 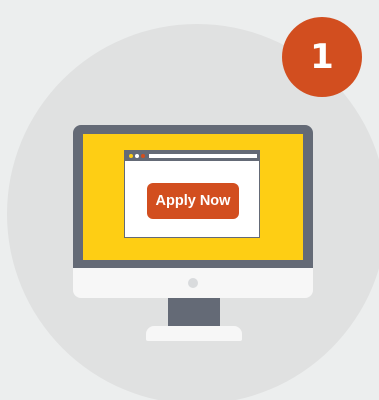 What do you see at coordinates (194, 313) in the screenshot?
I see `monitor-stand-neck` at bounding box center [194, 313].